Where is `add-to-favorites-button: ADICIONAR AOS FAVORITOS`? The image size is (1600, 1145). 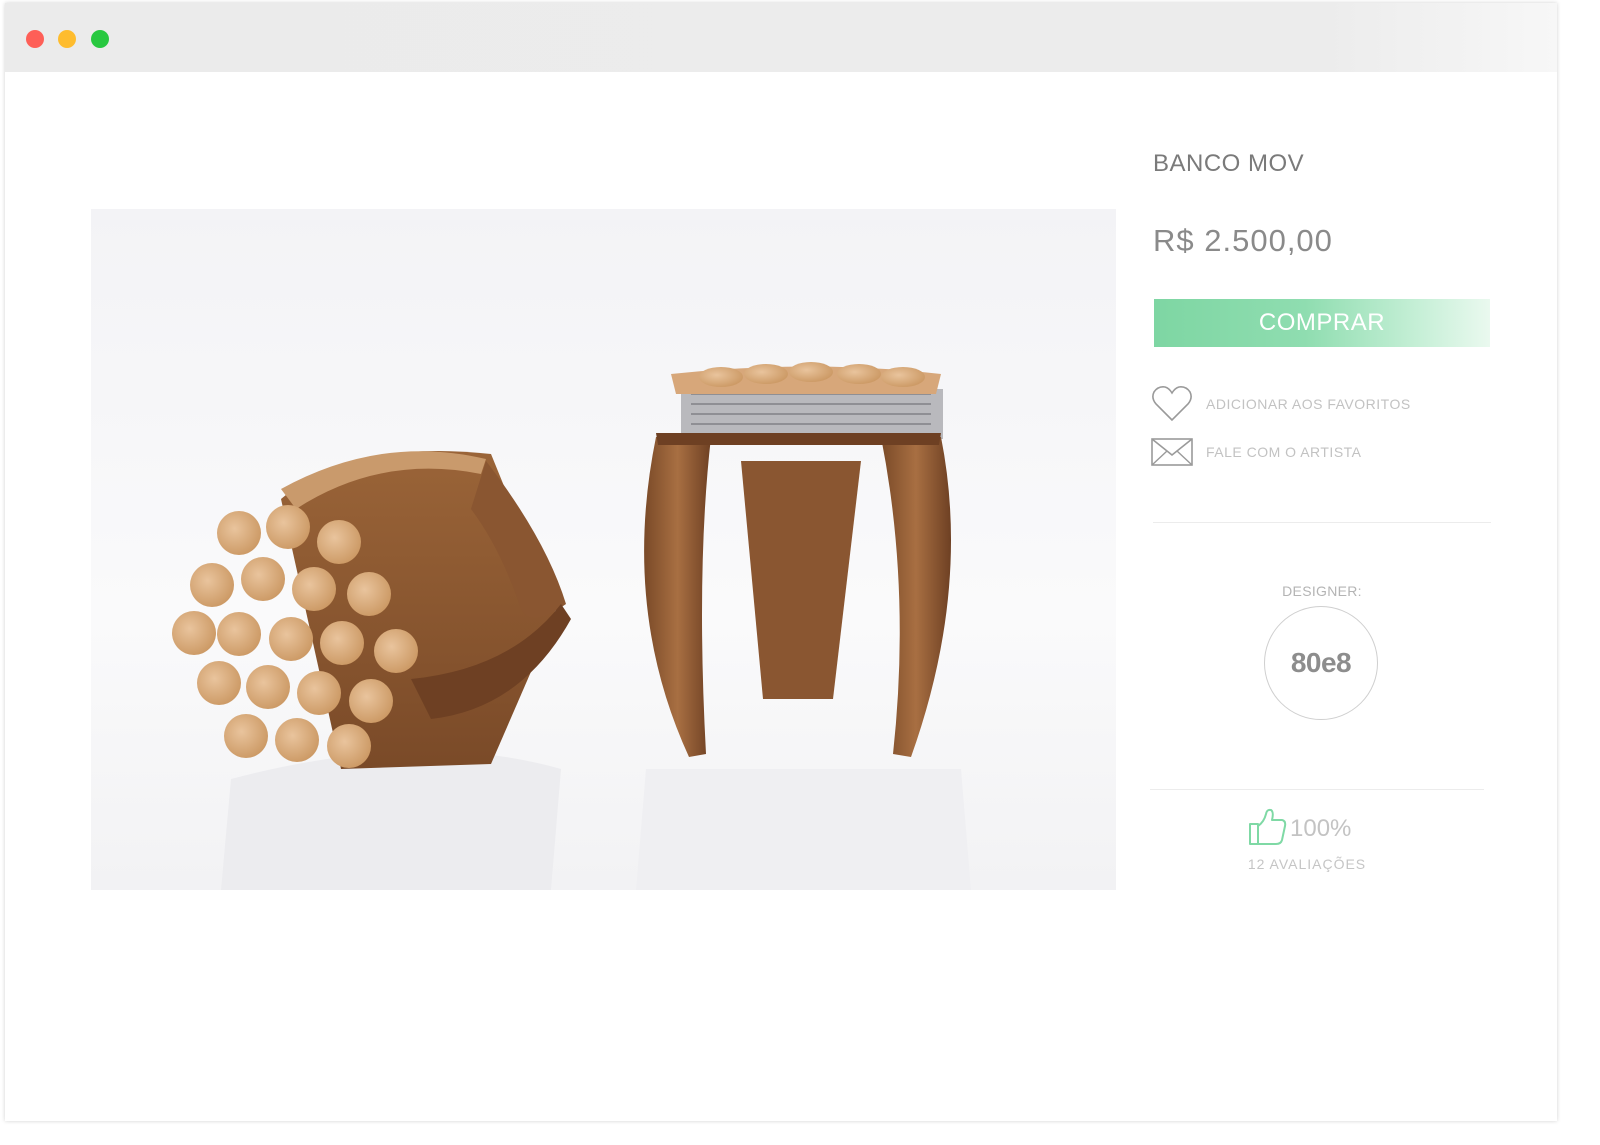 add-to-favorites-button: ADICIONAR AOS FAVORITOS is located at coordinates (1280, 404).